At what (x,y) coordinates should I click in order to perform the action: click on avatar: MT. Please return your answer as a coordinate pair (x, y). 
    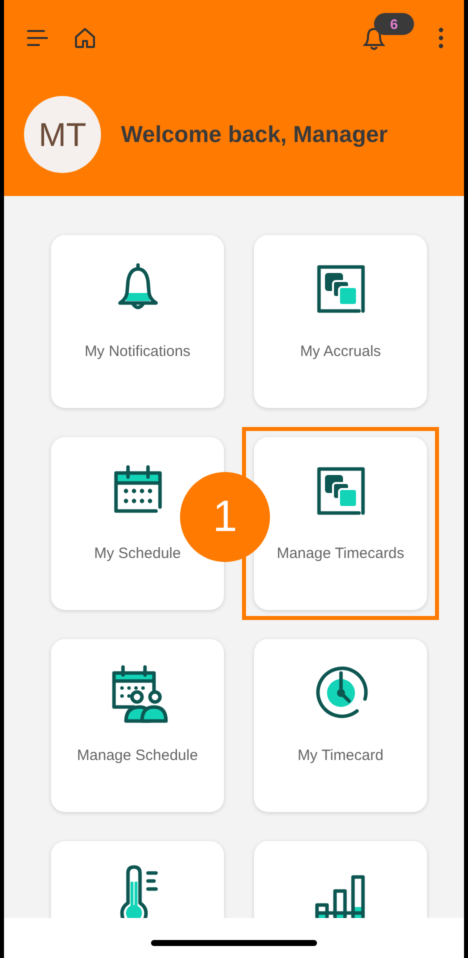
    Looking at the image, I should click on (62, 134).